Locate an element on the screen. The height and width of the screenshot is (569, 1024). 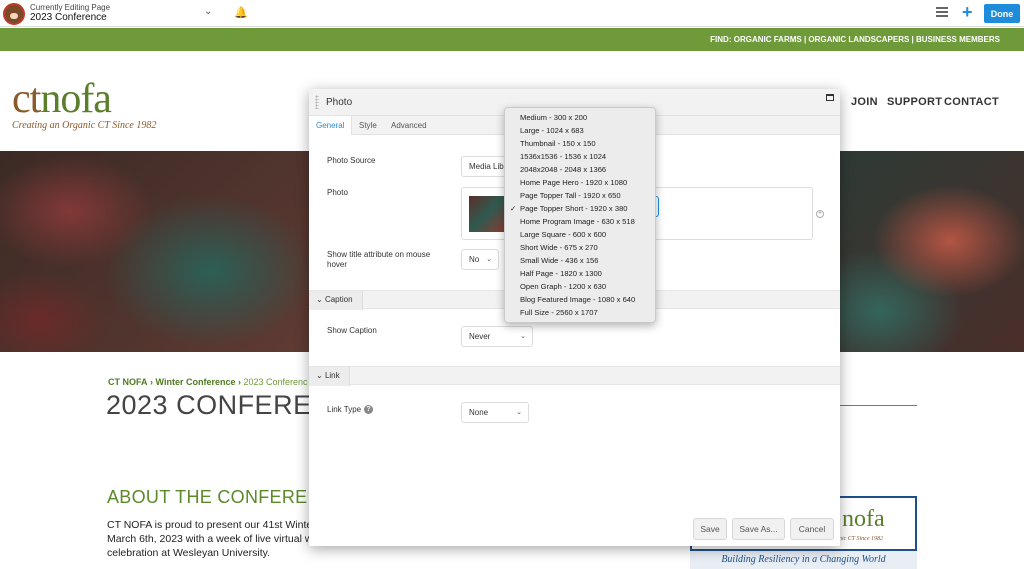
help-icon: ? is located at coordinates (368, 409).